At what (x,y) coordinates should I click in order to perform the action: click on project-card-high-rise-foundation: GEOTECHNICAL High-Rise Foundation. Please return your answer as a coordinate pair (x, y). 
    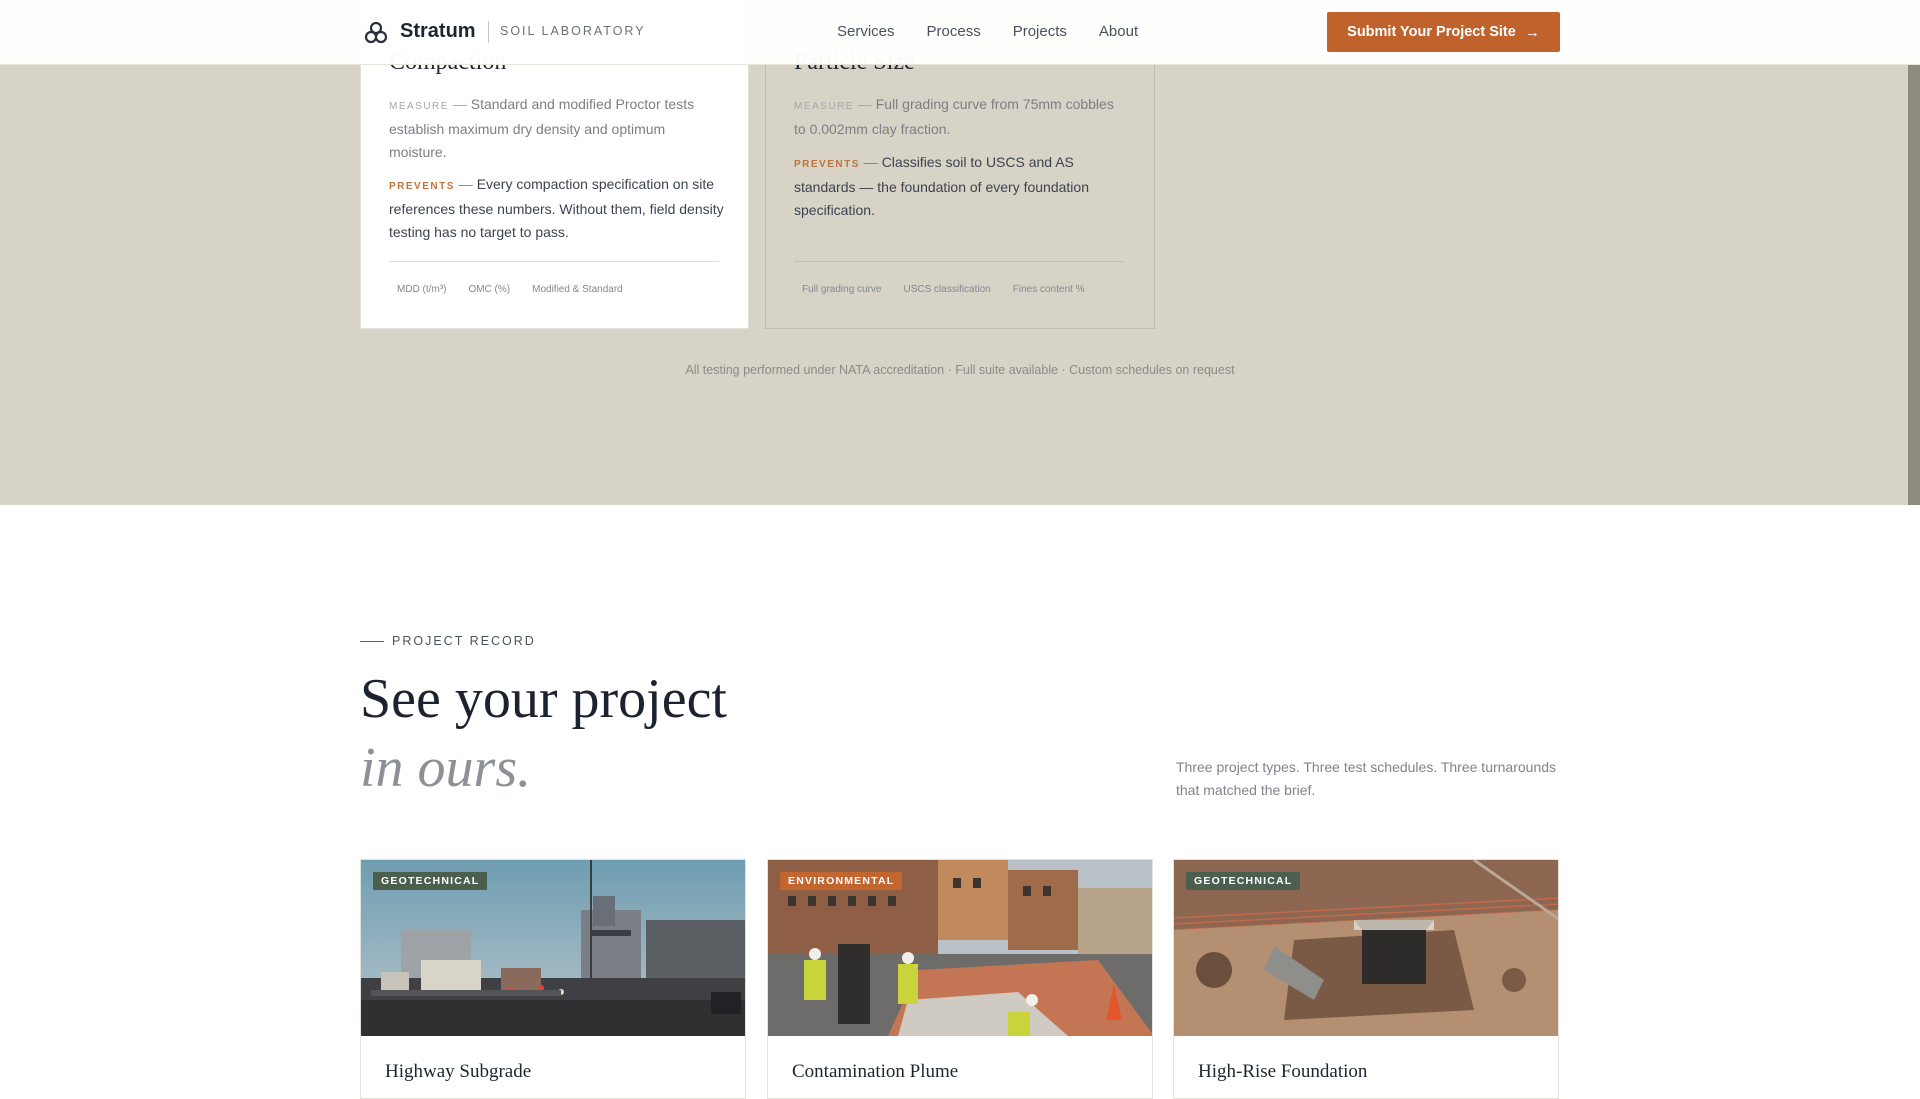
    Looking at the image, I should click on (1366, 979).